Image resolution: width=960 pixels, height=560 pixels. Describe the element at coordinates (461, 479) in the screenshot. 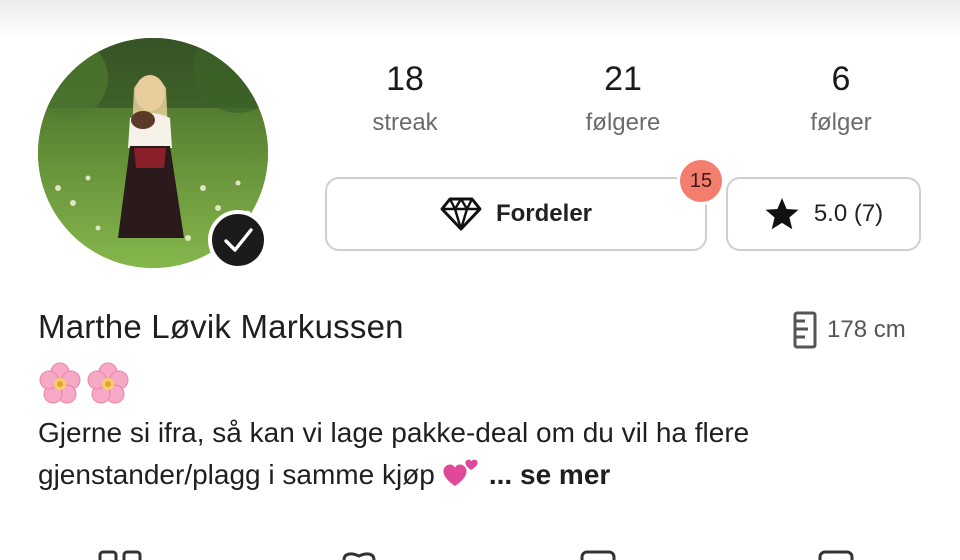

I see `two-hearts-icon` at that location.